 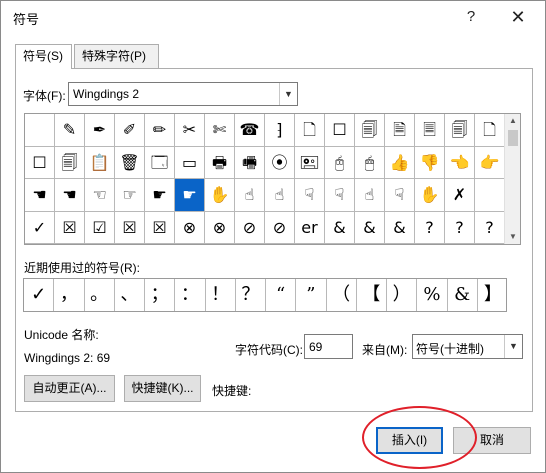 I want to click on recent-symbol-cell: （, so click(x=342, y=295).